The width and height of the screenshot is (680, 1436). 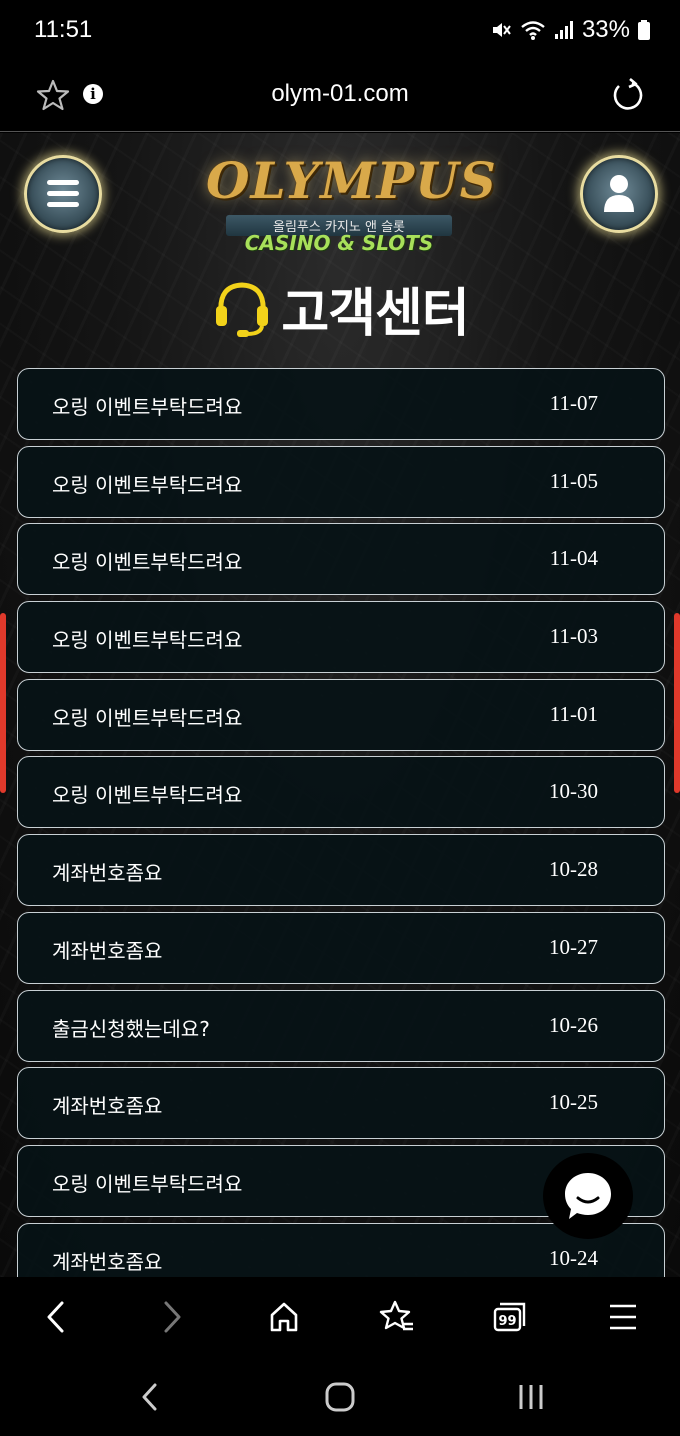 What do you see at coordinates (341, 481) in the screenshot?
I see `list-item: 오링 이벤트부탁드려요 11-05` at bounding box center [341, 481].